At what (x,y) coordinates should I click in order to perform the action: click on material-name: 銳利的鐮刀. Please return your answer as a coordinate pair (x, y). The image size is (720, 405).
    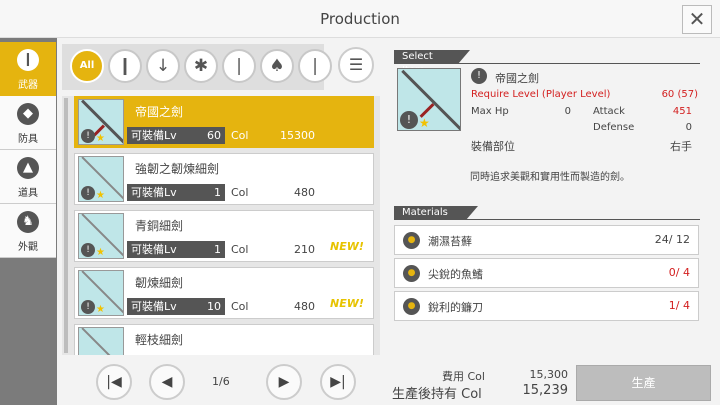
    Looking at the image, I should click on (455, 307).